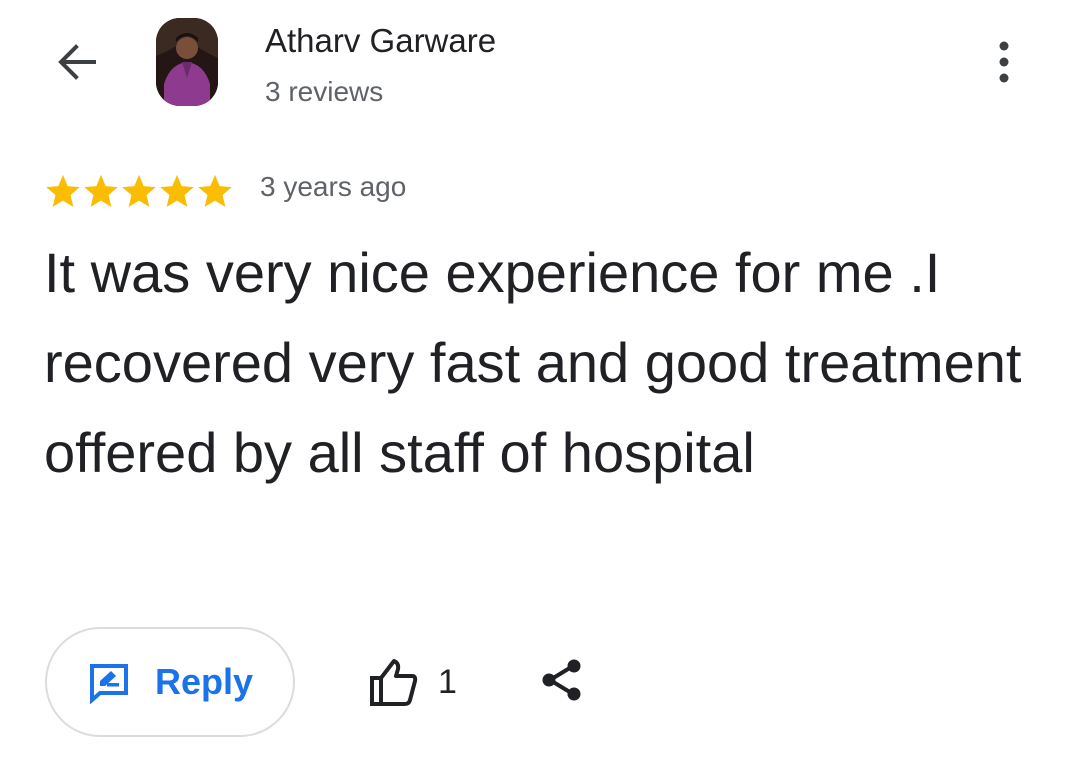 This screenshot has width=1080, height=768. I want to click on avatar, so click(187, 62).